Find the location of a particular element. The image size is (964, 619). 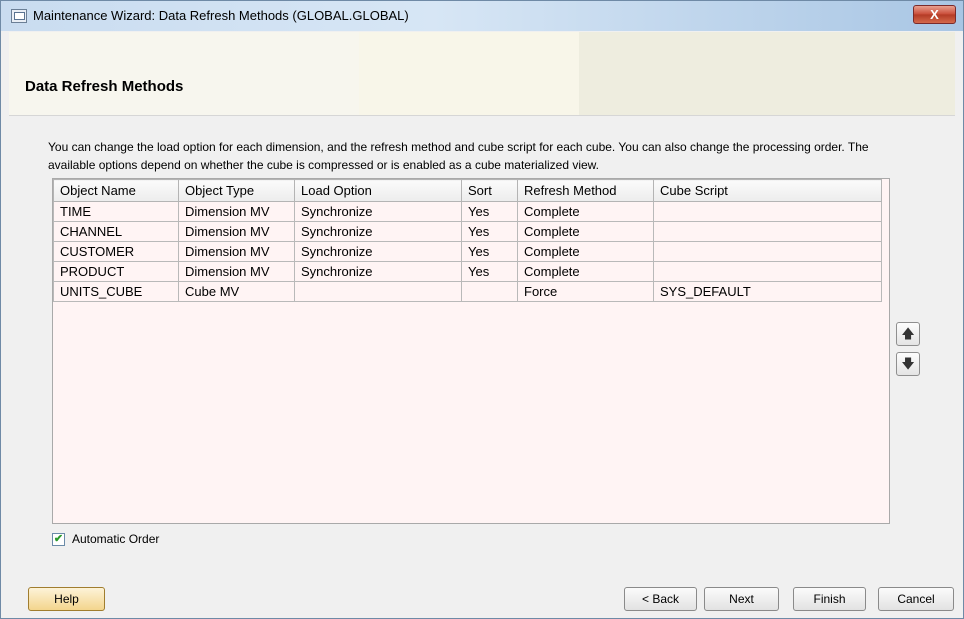

cell-object-type: Cube MV is located at coordinates (236, 291).